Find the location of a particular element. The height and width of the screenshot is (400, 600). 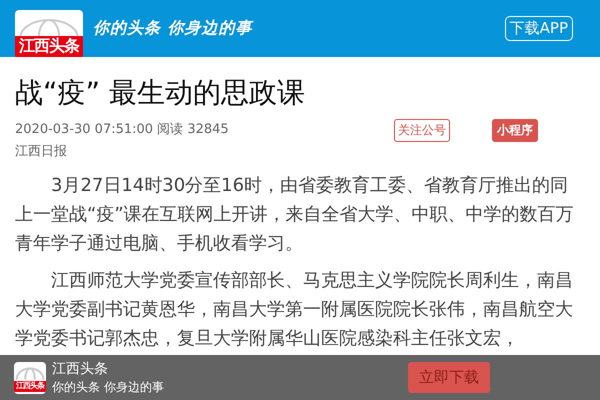

follow-button: 关注公号 is located at coordinates (422, 130).